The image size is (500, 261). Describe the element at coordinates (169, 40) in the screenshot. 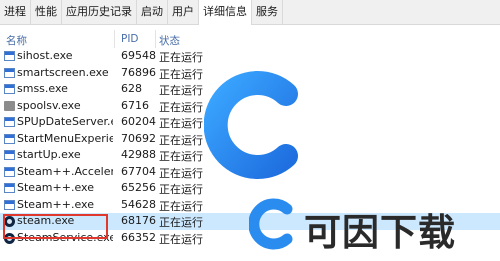

I see `column-header-status: 状态` at that location.